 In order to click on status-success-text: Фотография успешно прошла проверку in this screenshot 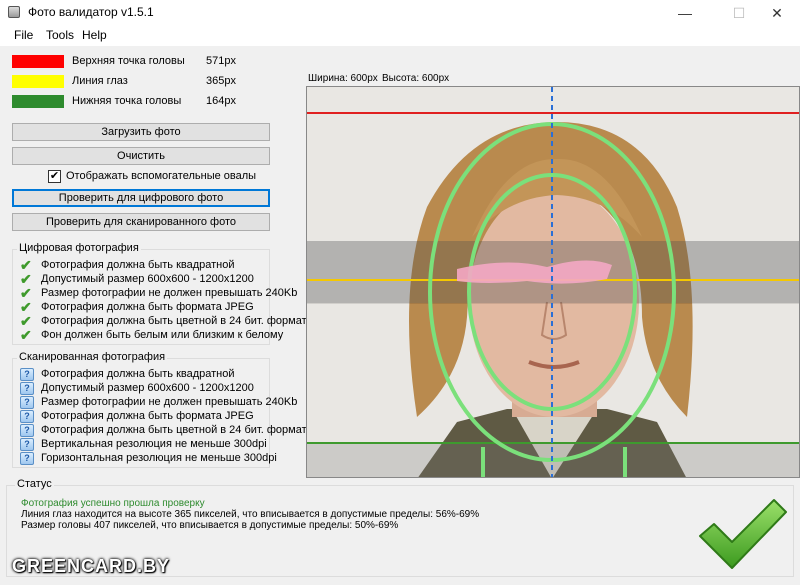, I will do `click(113, 503)`.